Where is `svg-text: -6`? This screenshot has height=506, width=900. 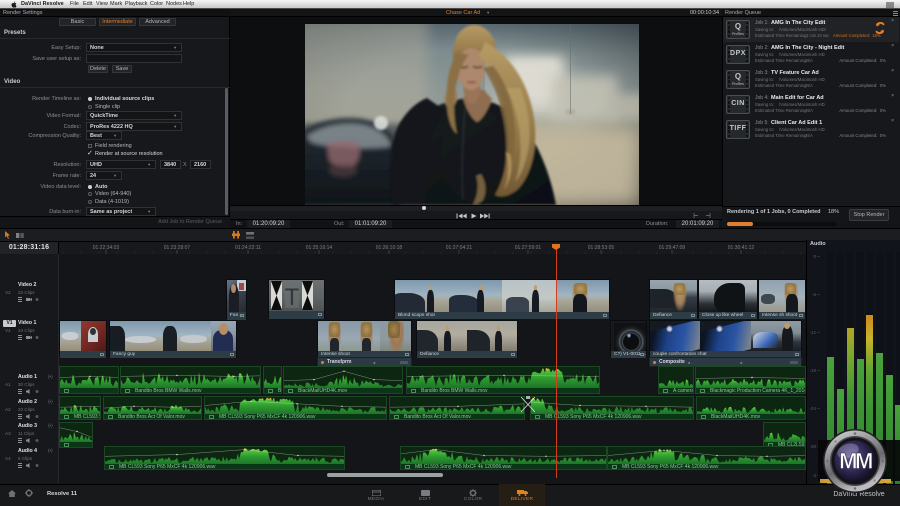
svg-text: -6 is located at coordinates (814, 294).